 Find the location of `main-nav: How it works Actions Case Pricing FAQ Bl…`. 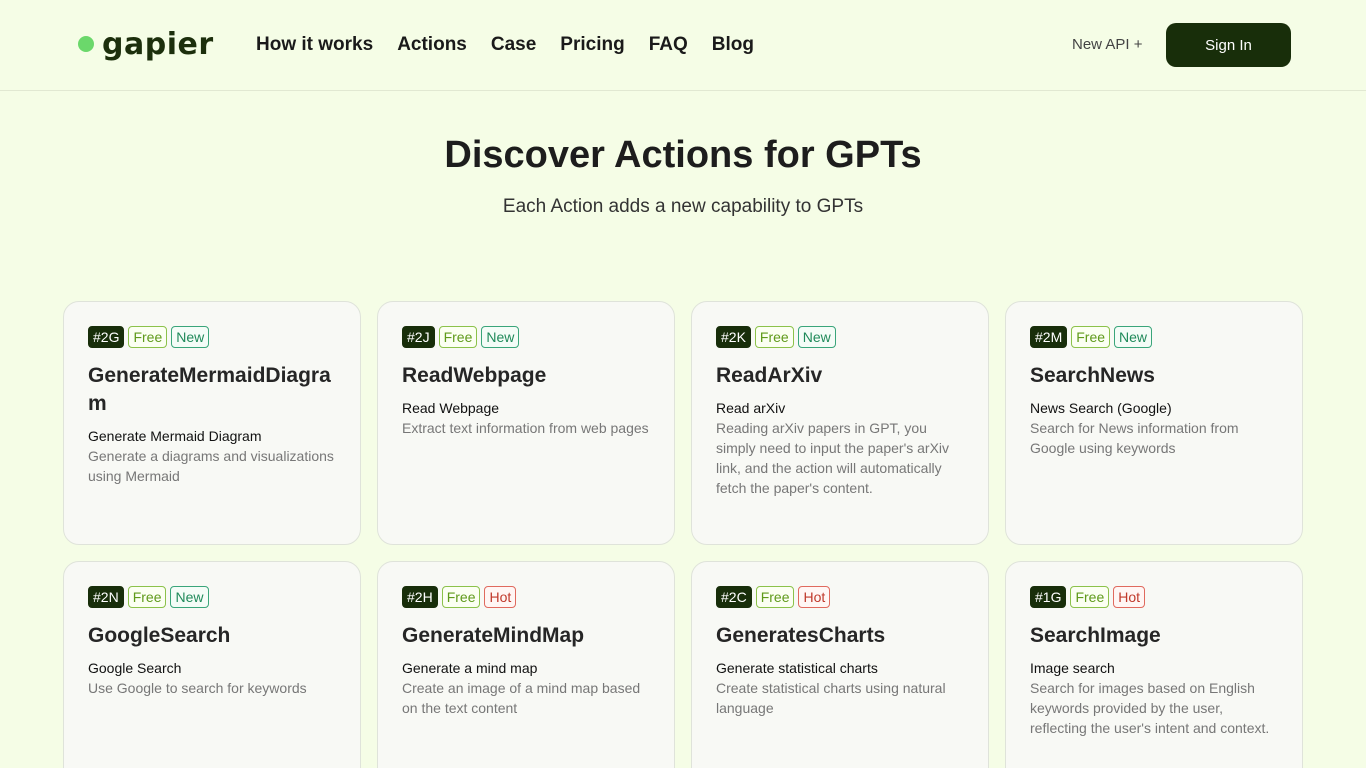

main-nav: How it works Actions Case Pricing FAQ Bl… is located at coordinates (517, 45).